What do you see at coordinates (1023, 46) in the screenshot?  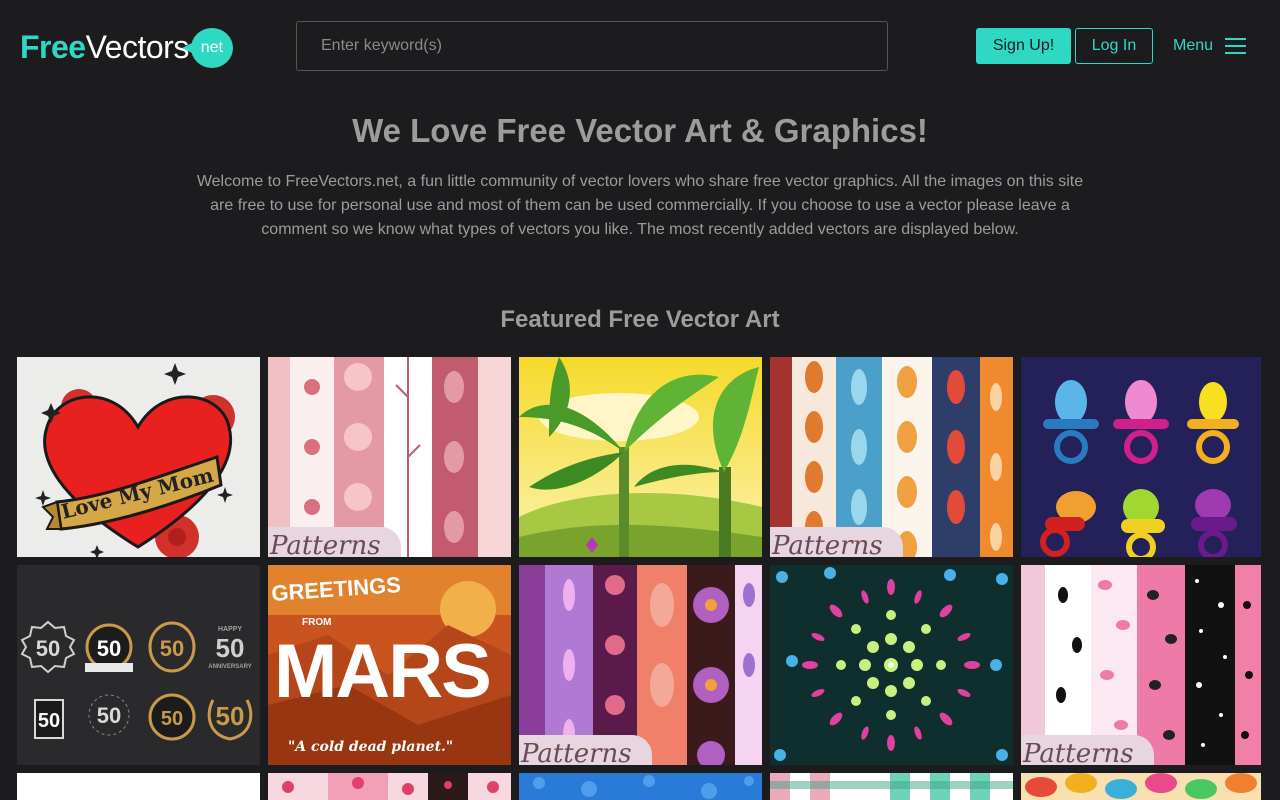 I see `signup-button: Sign Up!` at bounding box center [1023, 46].